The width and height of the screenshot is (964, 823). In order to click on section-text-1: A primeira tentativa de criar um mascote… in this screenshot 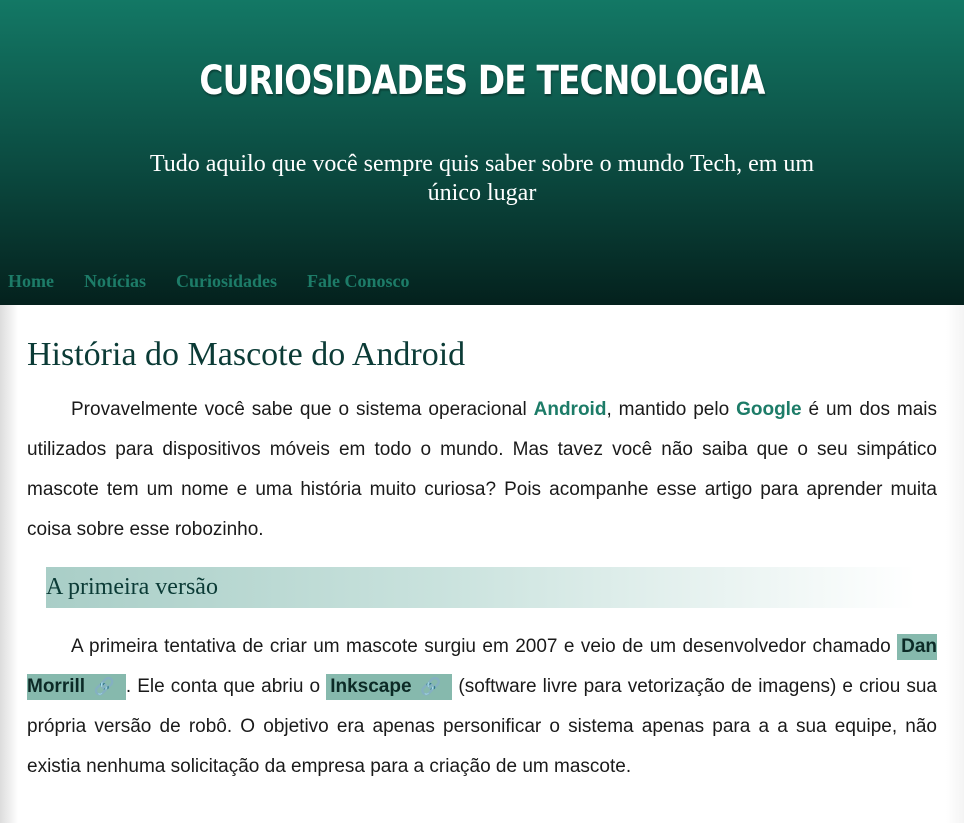, I will do `click(484, 646)`.